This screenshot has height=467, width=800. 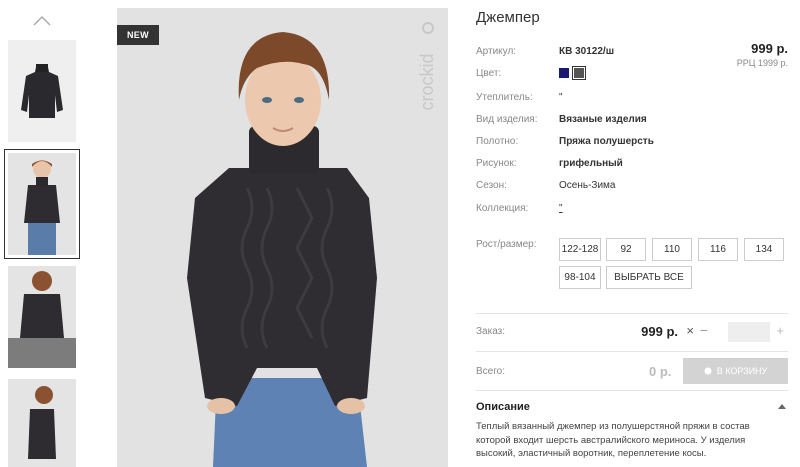 What do you see at coordinates (496, 51) in the screenshot?
I see `attr-label: Артикул:` at bounding box center [496, 51].